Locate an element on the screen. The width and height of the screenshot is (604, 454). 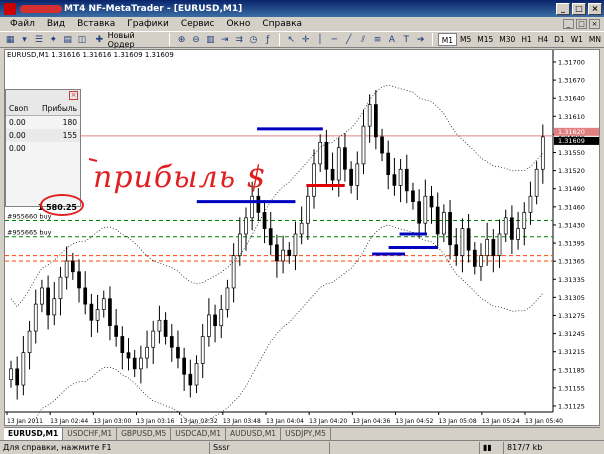
price-label-text: 1.31620 is located at coordinates (571, 132).